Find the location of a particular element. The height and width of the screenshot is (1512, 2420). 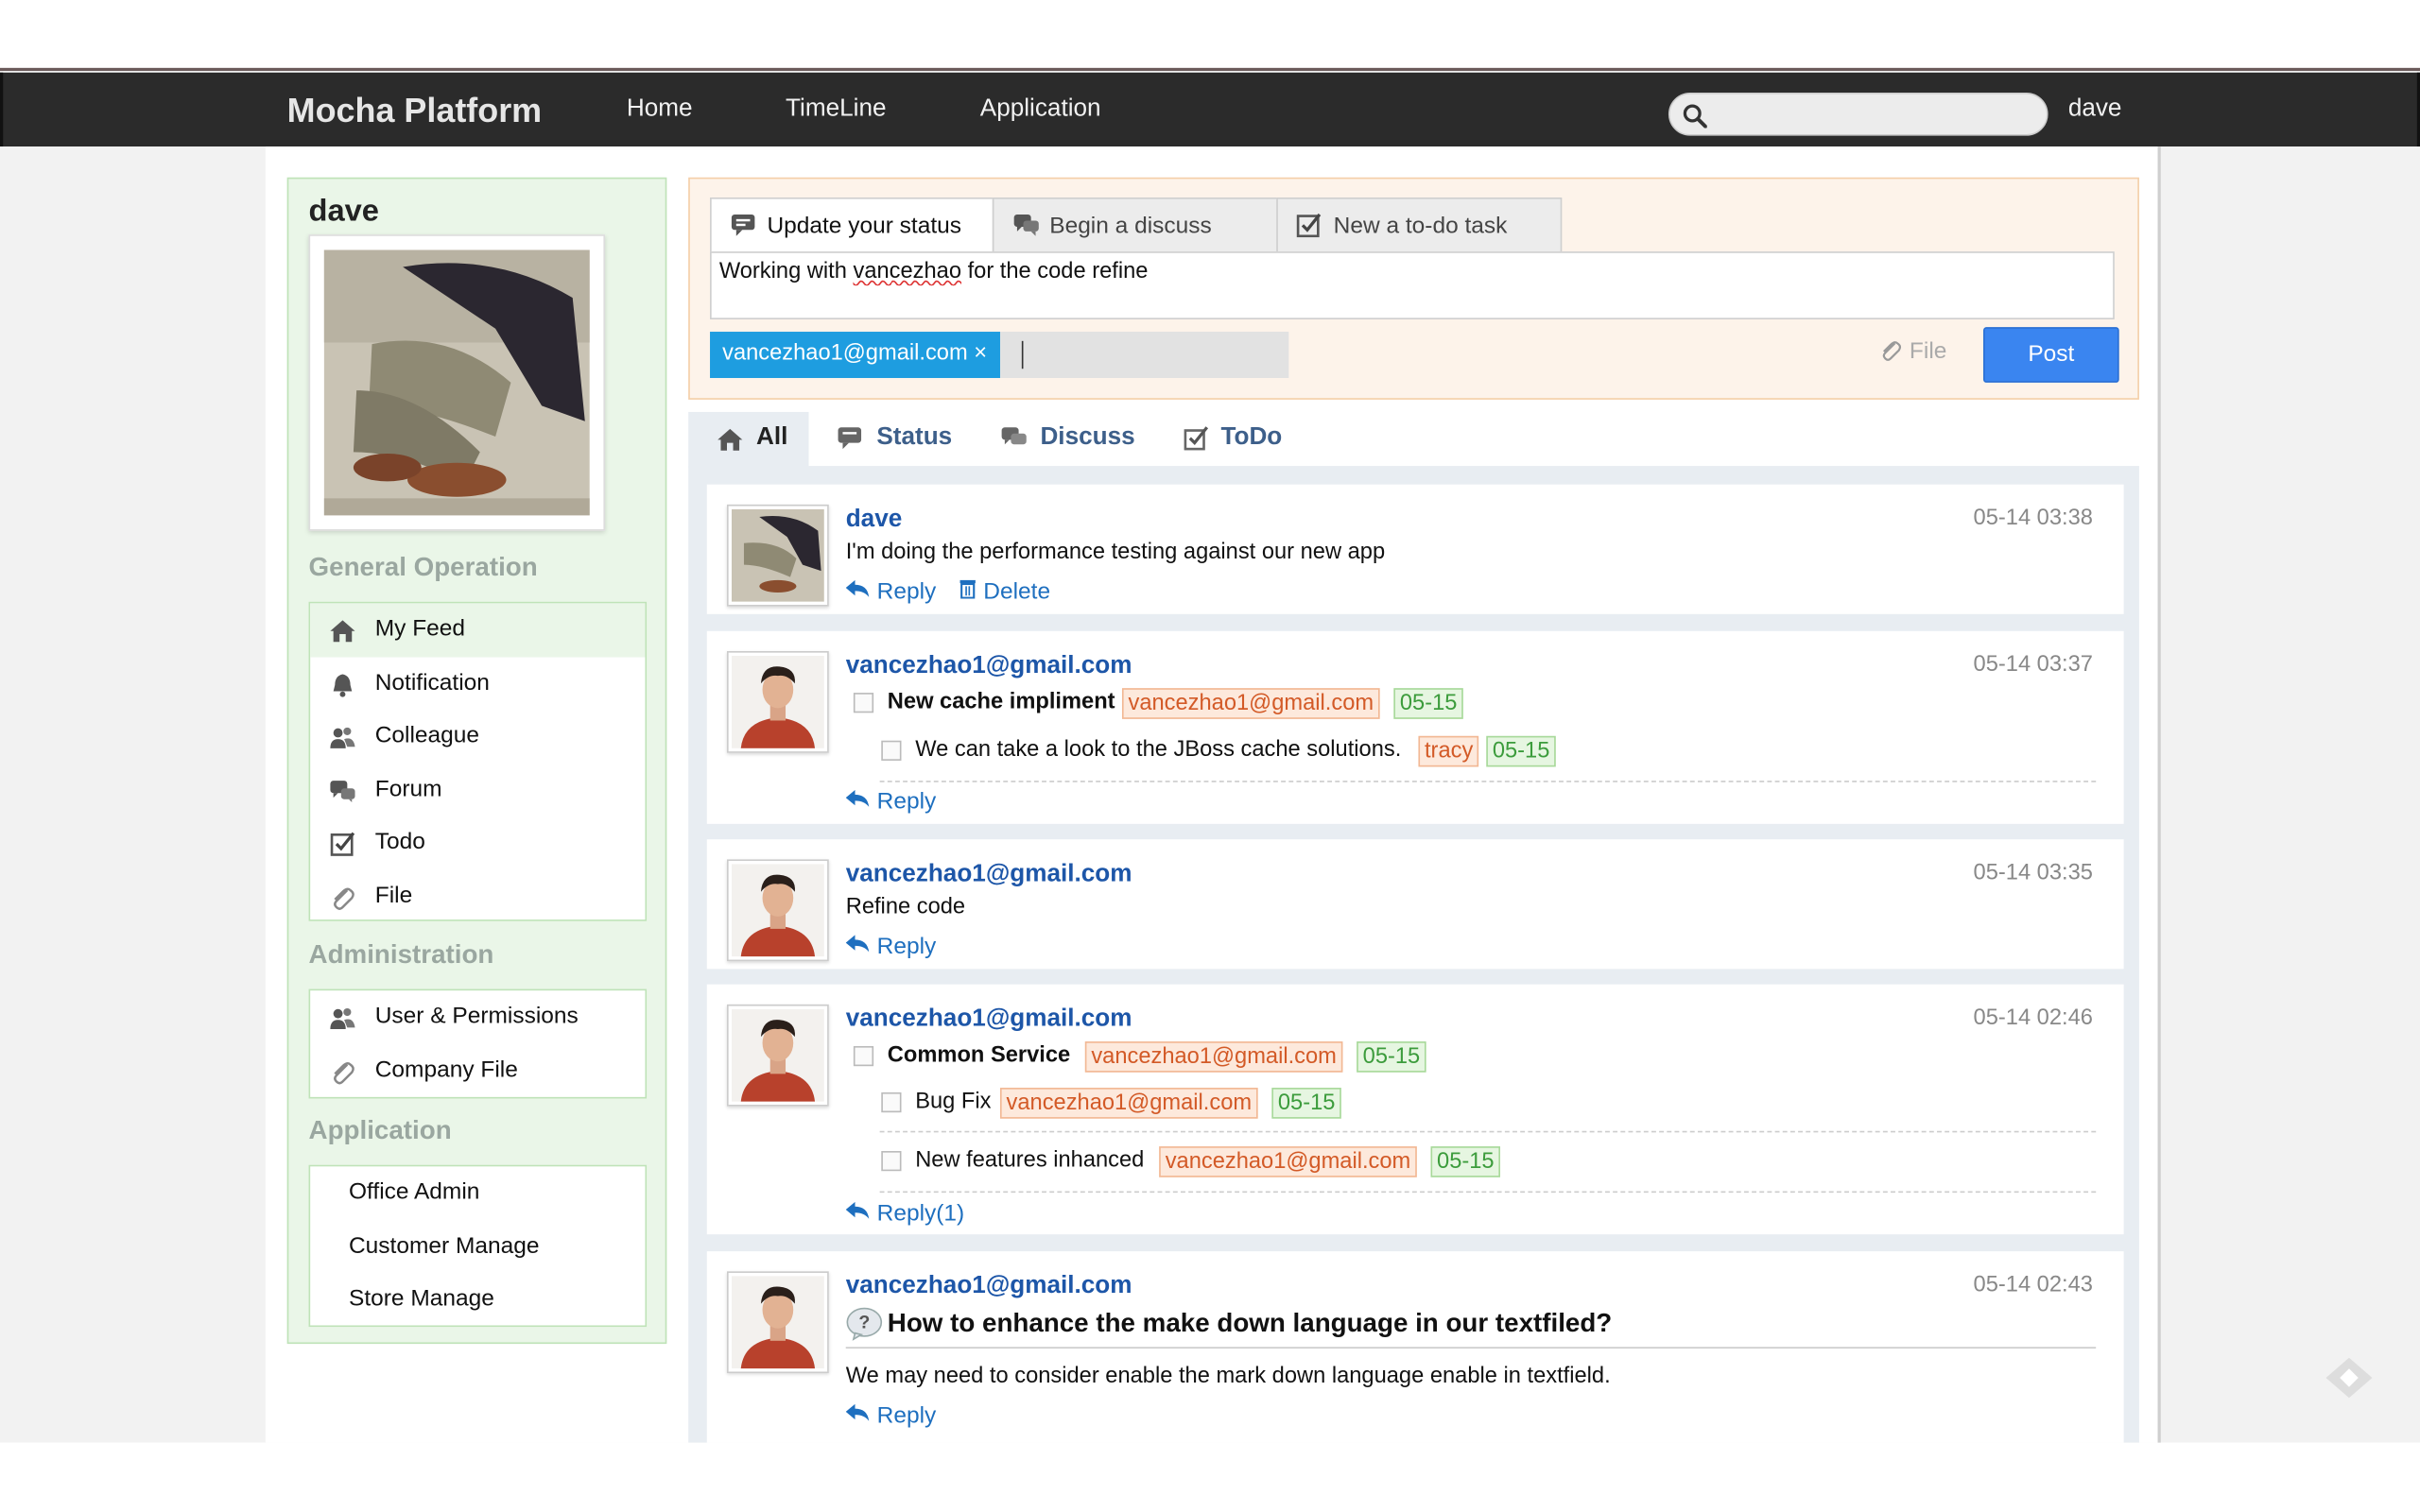

tab-todo: ToDo is located at coordinates (1242, 440).